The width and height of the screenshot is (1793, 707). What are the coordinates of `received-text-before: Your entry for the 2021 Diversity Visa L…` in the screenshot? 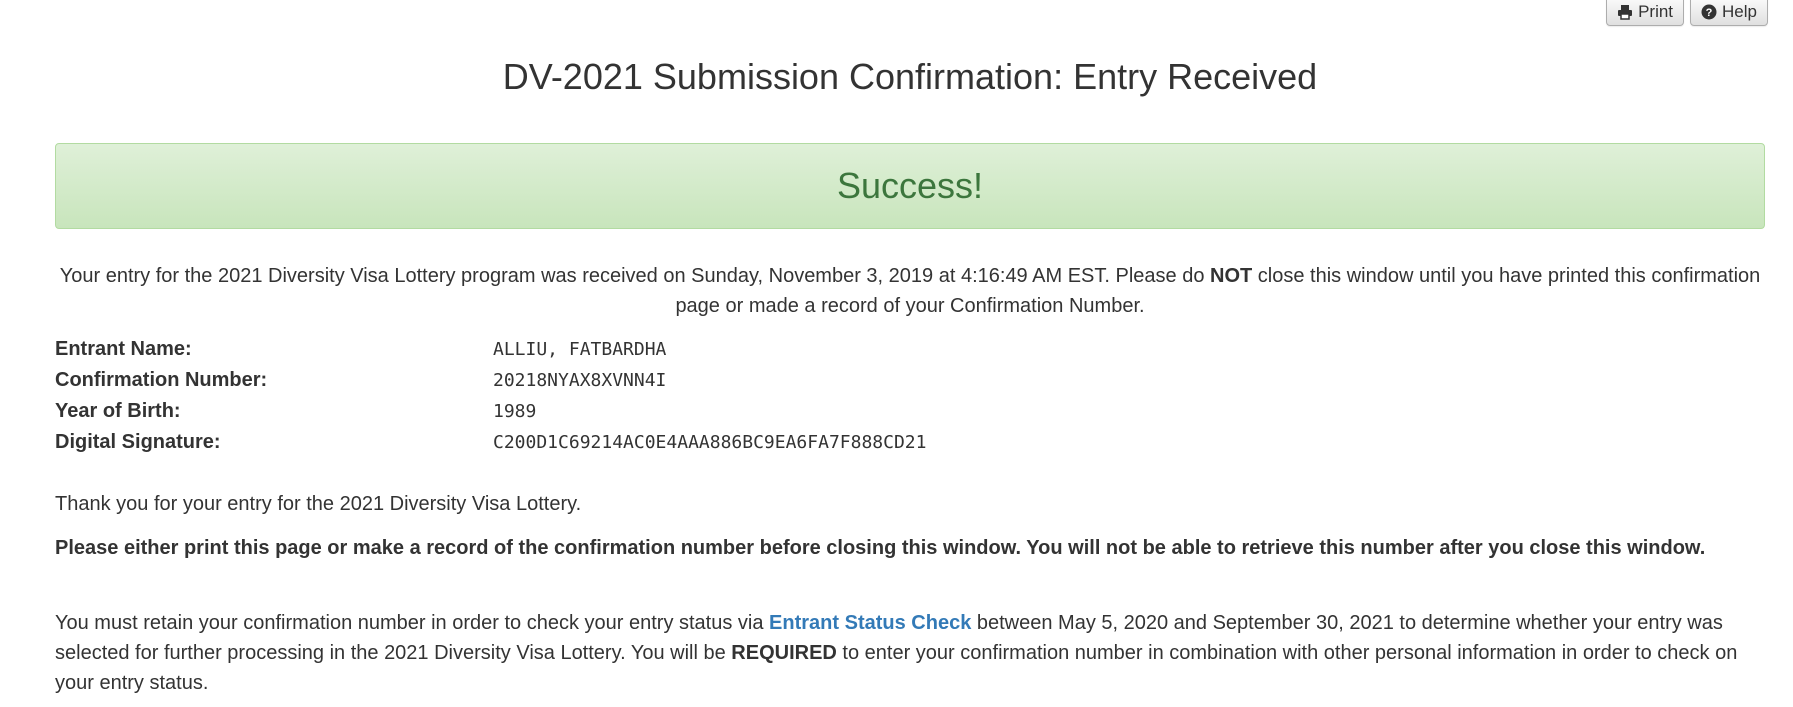 It's located at (634, 276).